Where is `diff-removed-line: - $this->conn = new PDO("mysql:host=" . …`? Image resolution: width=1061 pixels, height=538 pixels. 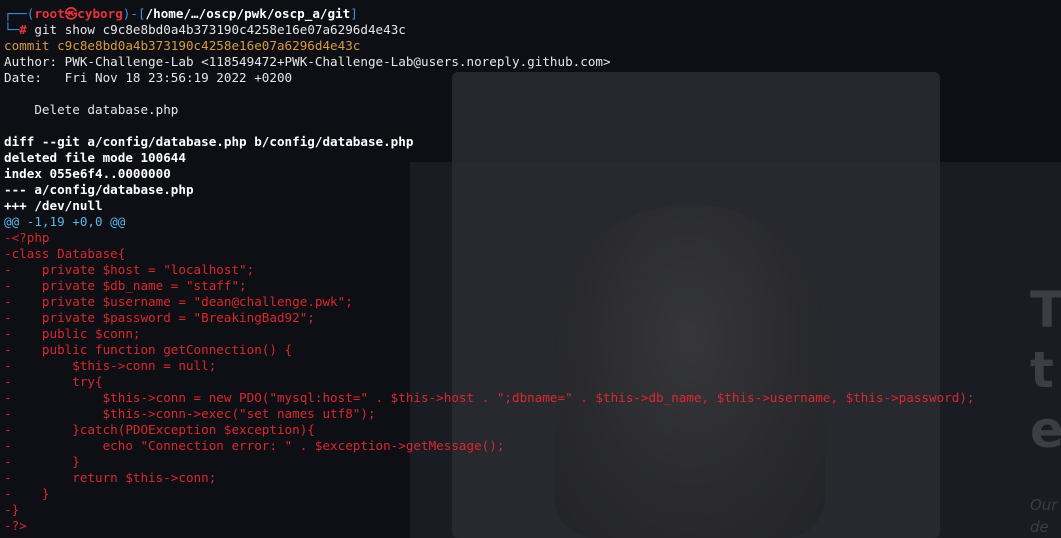
diff-removed-line: - $this->conn = new PDO("mysql:host=" . … is located at coordinates (489, 397).